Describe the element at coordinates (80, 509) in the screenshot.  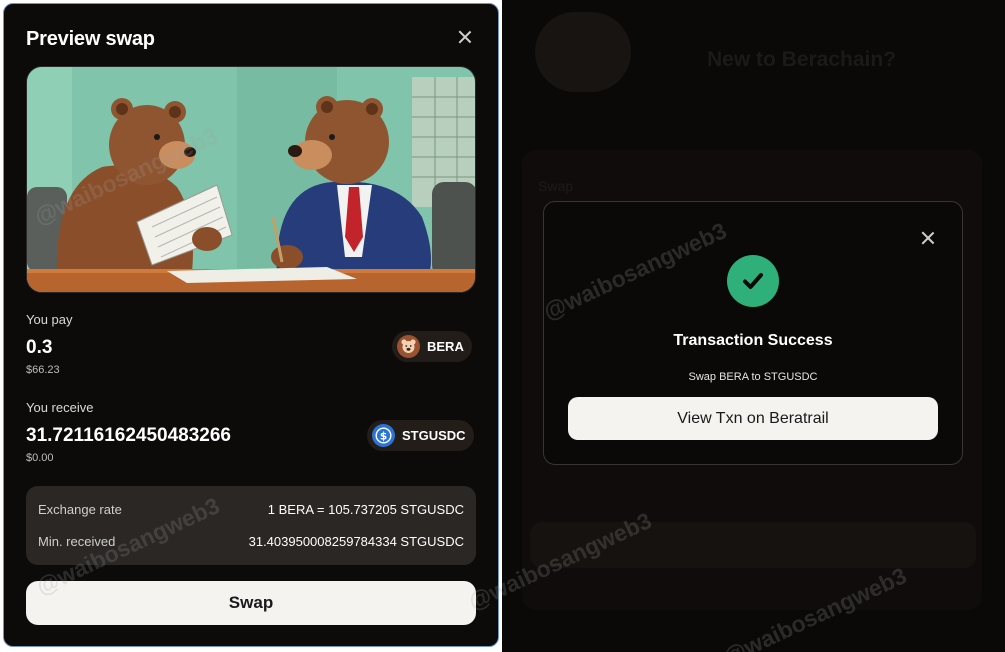
I see `exchange-rate-label: Exchange rate` at that location.